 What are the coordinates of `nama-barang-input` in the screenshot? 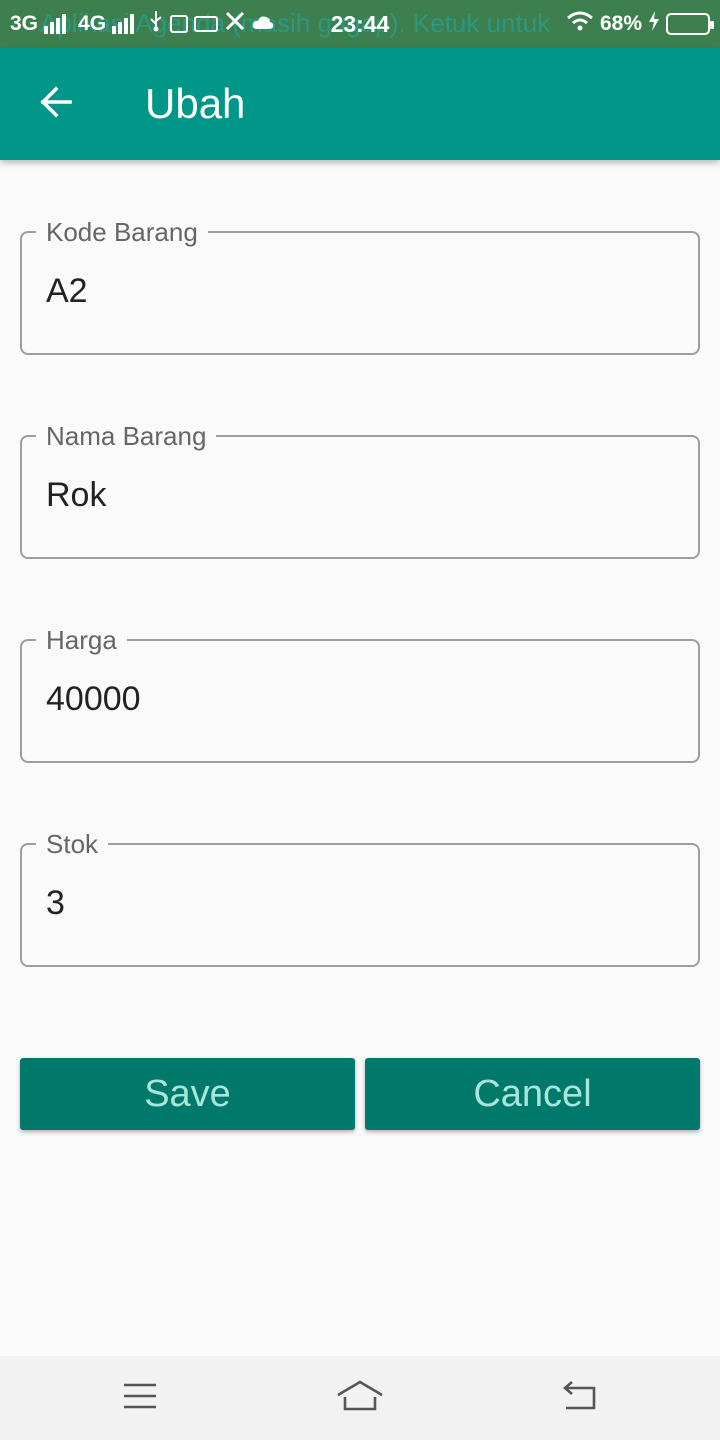 It's located at (361, 495).